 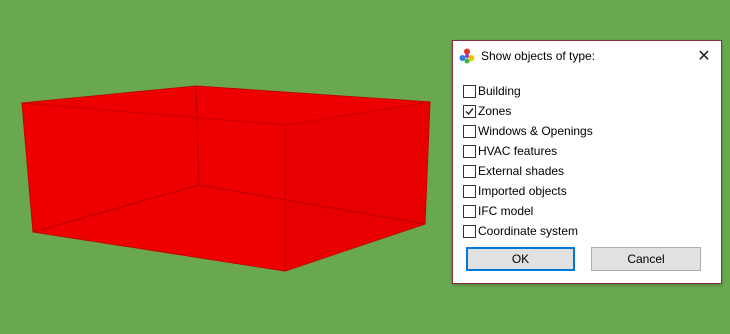 What do you see at coordinates (495, 111) in the screenshot?
I see `object-type-label: Zones` at bounding box center [495, 111].